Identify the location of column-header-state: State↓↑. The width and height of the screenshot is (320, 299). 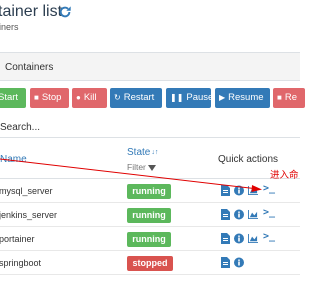
(142, 152).